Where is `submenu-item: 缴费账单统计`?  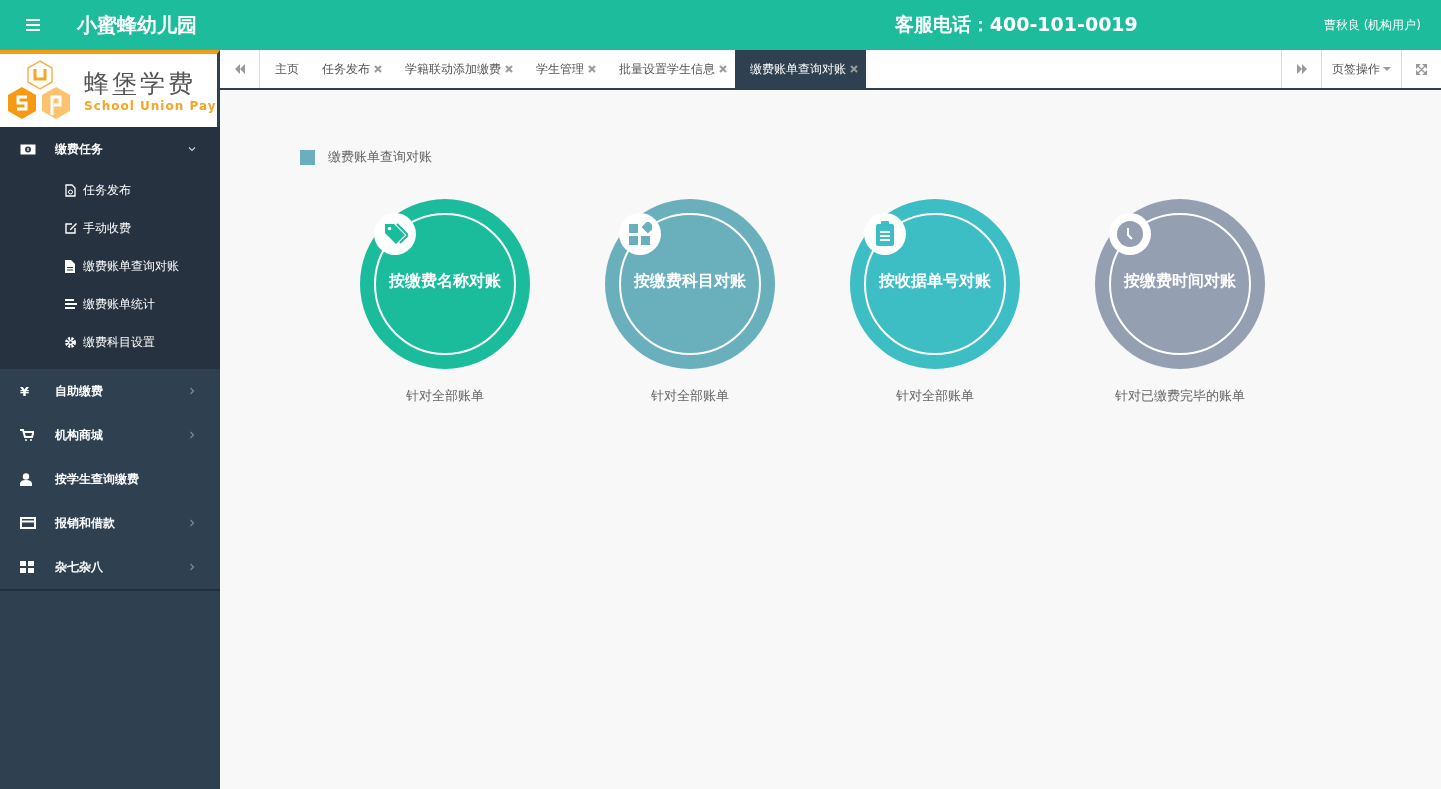 submenu-item: 缴费账单统计 is located at coordinates (110, 304).